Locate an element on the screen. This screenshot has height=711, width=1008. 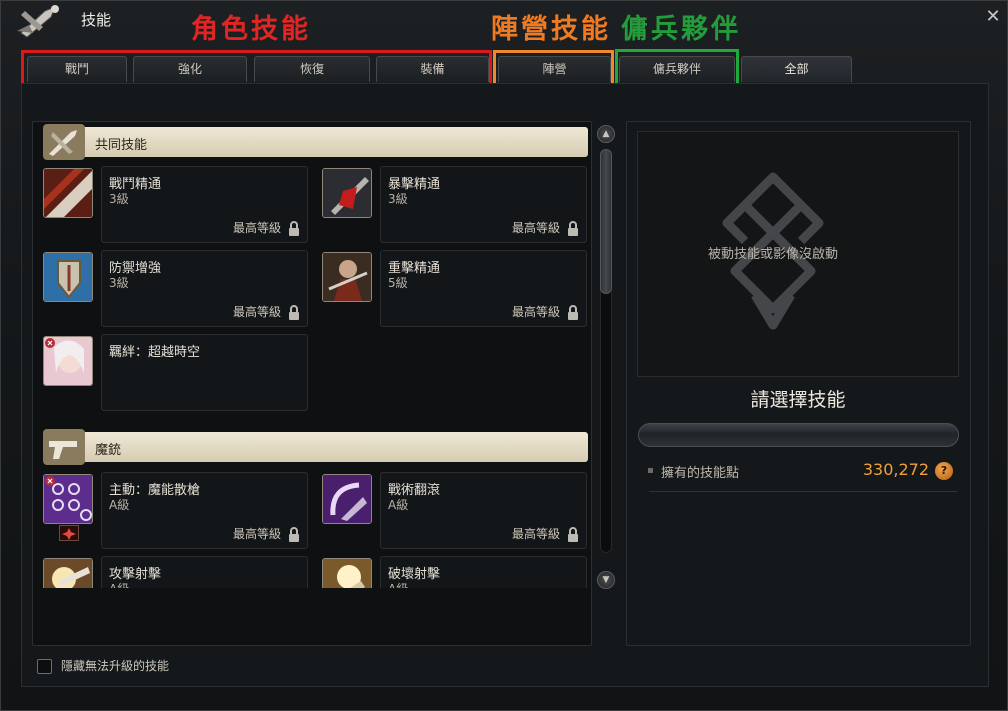
skill-points-row: 擁有的技能點 330,272 ? is located at coordinates (801, 474).